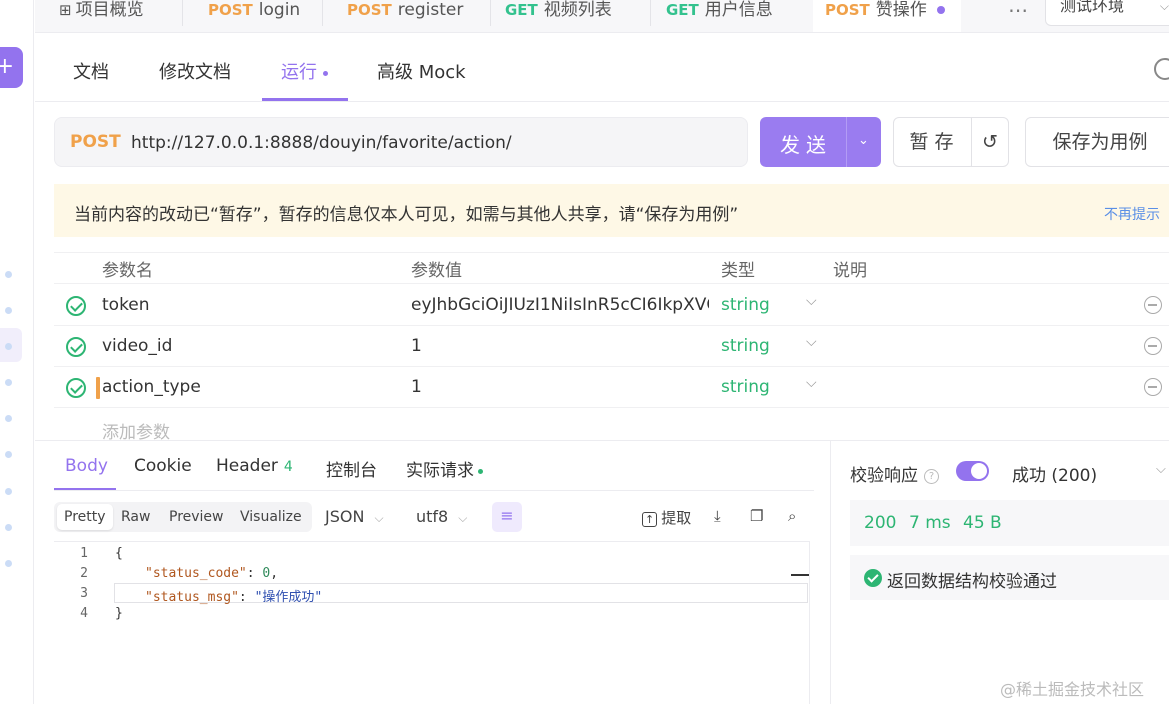  I want to click on count-badge: 4, so click(288, 467).